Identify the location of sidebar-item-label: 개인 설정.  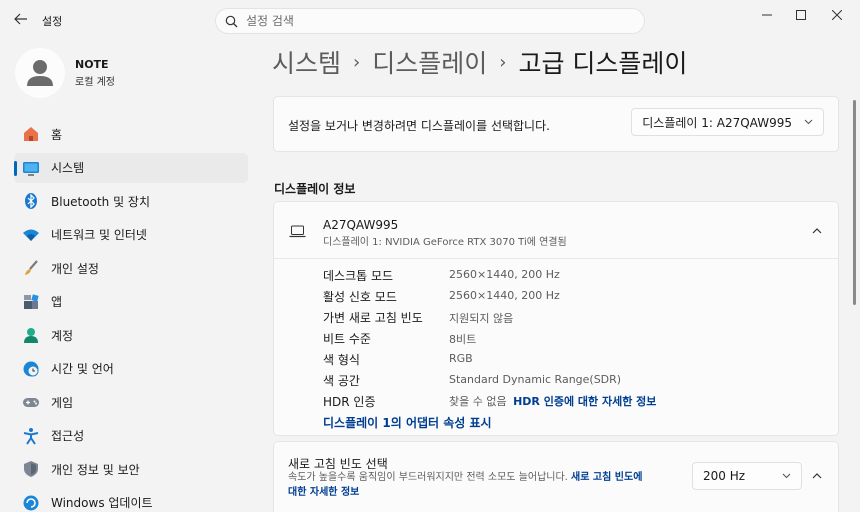
(75, 268).